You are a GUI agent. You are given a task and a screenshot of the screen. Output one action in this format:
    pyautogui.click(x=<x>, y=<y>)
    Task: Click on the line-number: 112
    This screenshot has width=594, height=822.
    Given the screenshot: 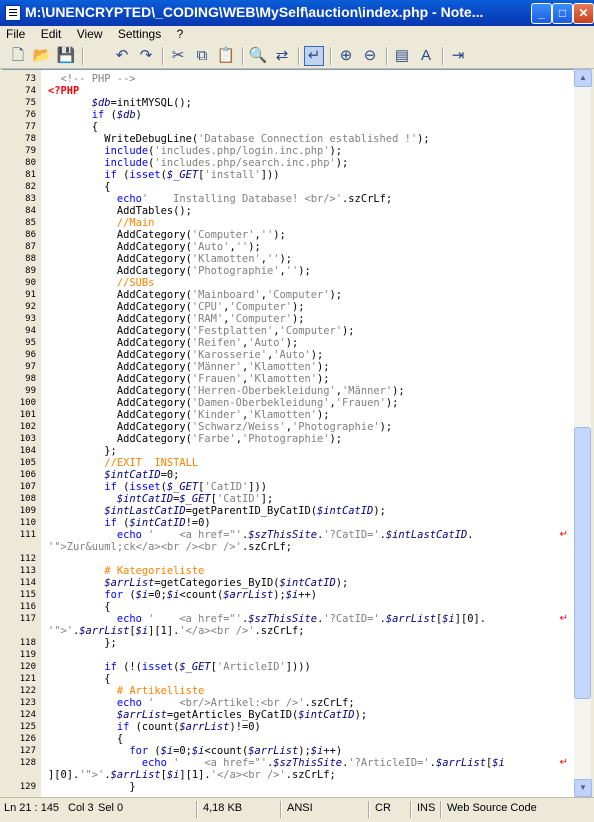 What is the action you would take?
    pyautogui.click(x=27, y=559)
    